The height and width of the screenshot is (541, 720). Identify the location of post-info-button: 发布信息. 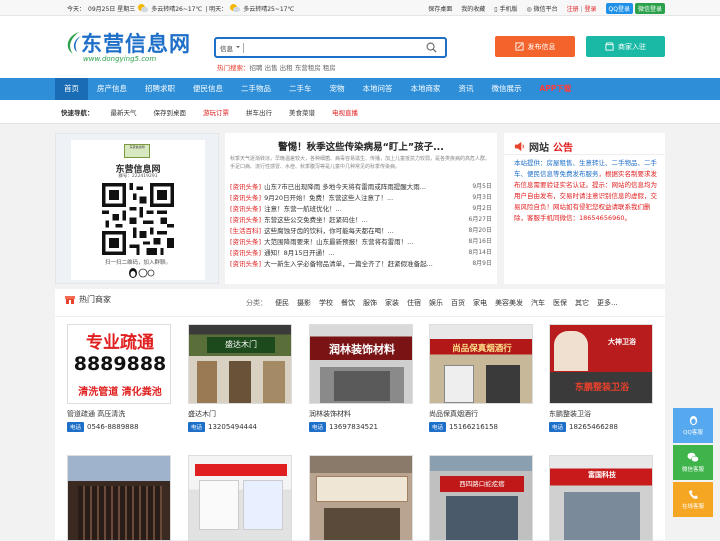
(535, 46).